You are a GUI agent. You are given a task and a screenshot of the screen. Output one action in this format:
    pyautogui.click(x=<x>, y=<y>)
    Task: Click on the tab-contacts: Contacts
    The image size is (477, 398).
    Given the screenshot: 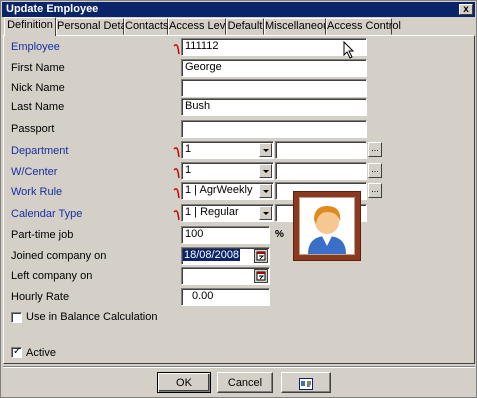 What is the action you would take?
    pyautogui.click(x=146, y=26)
    